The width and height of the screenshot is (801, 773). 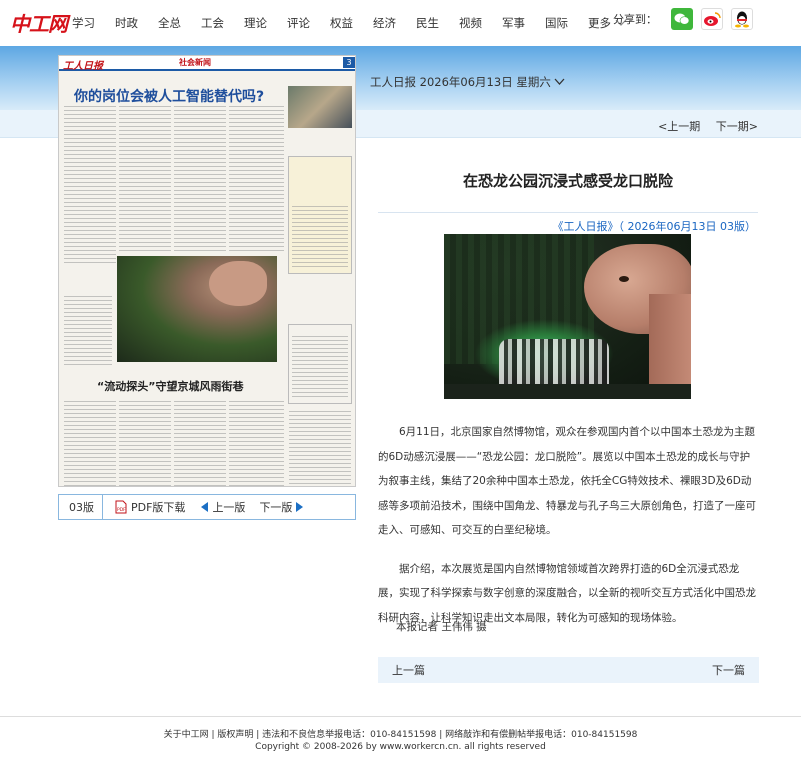 I want to click on paper-lead-title: 你的岗位会被人工智能替代吗?, so click(x=169, y=96).